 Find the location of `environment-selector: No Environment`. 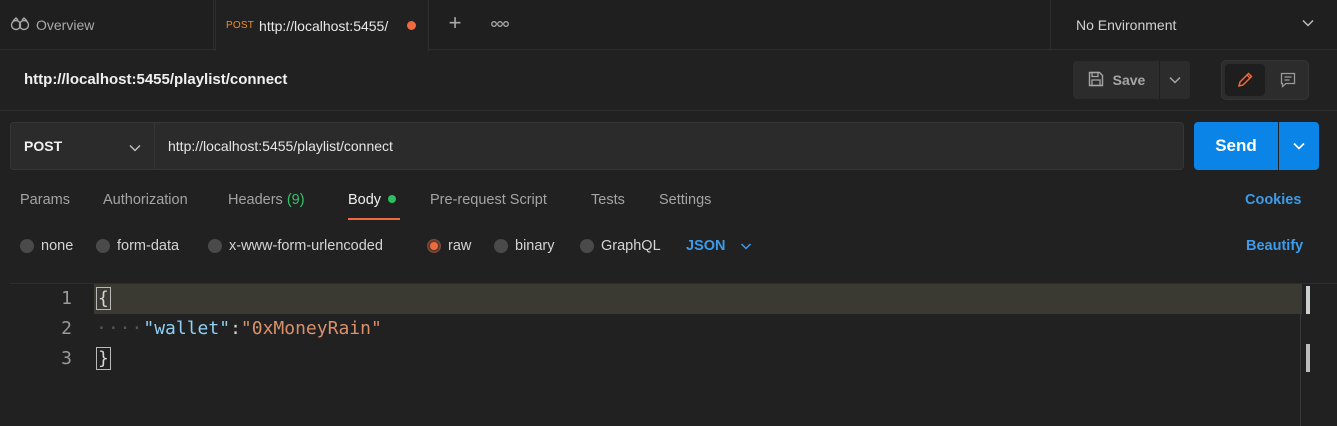

environment-selector: No Environment is located at coordinates (1193, 25).